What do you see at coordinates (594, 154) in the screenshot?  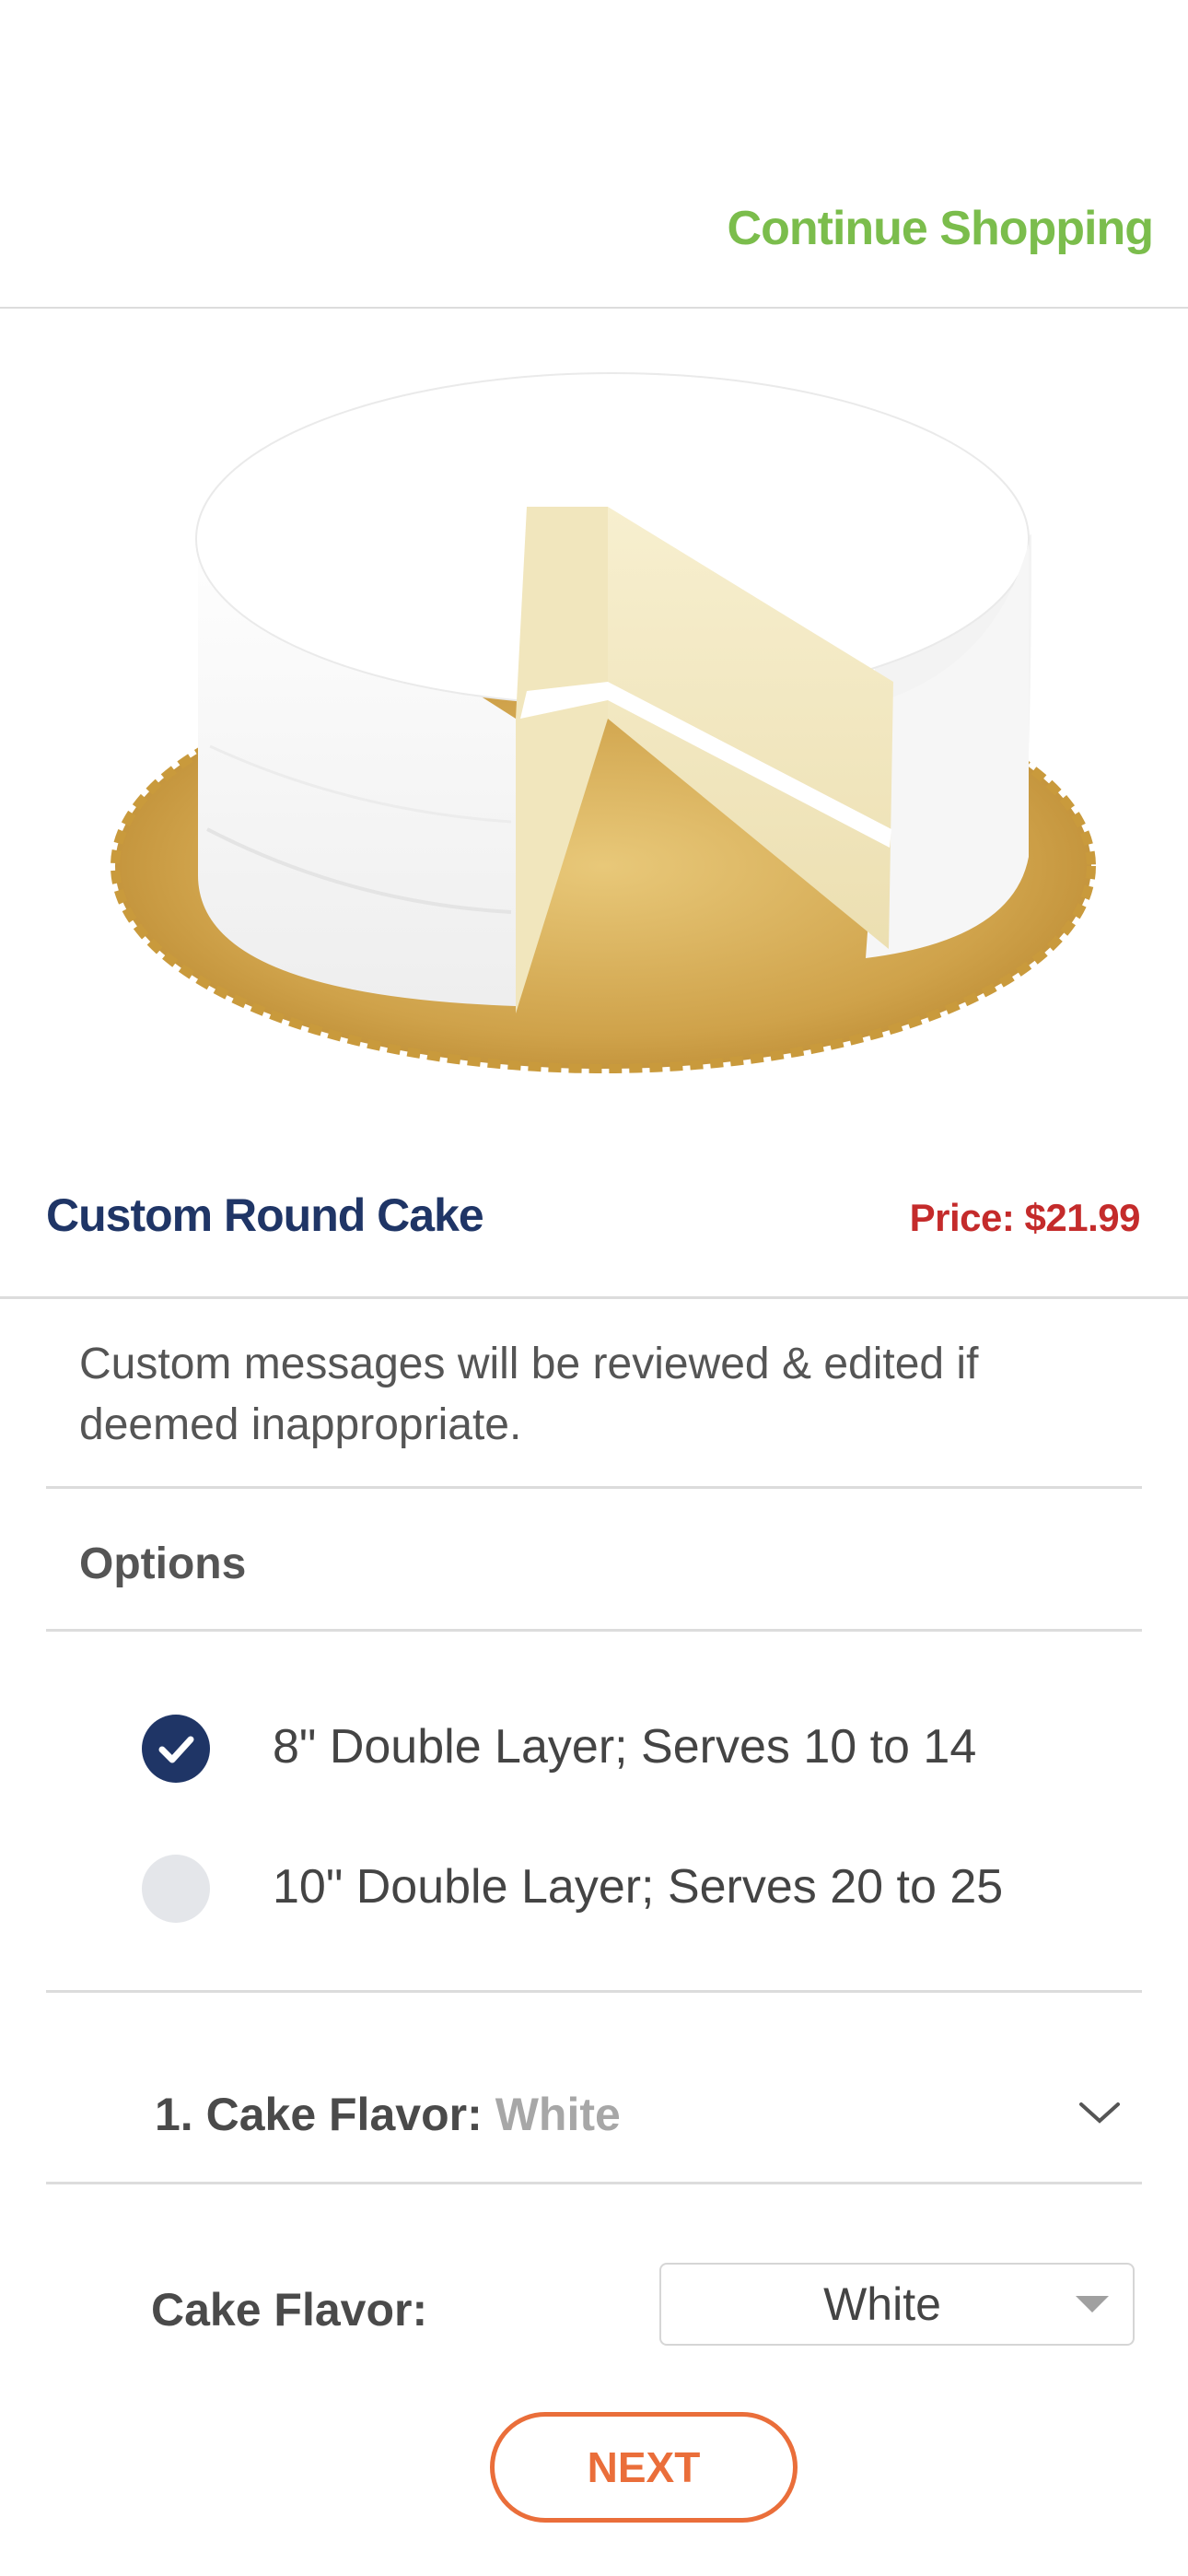 I see `top-header: Continue Shopping` at bounding box center [594, 154].